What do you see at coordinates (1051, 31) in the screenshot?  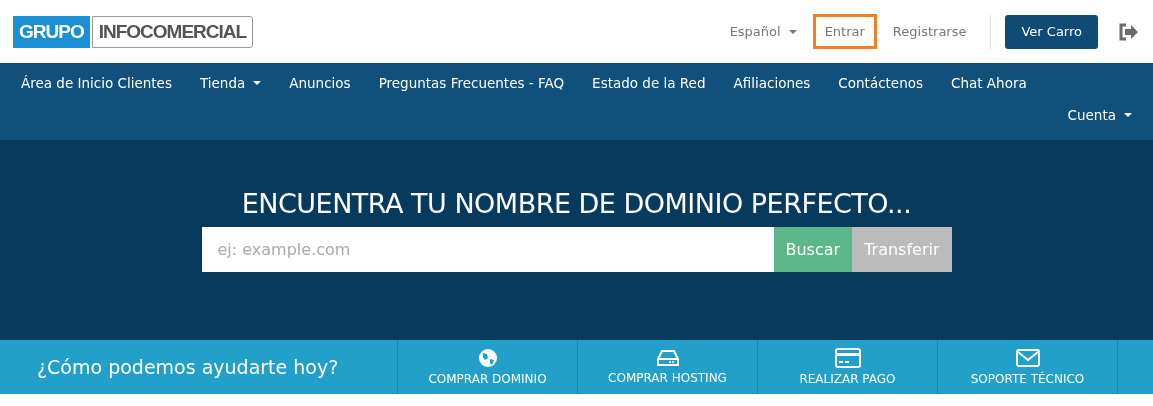 I see `cart-button: Ver Carro` at bounding box center [1051, 31].